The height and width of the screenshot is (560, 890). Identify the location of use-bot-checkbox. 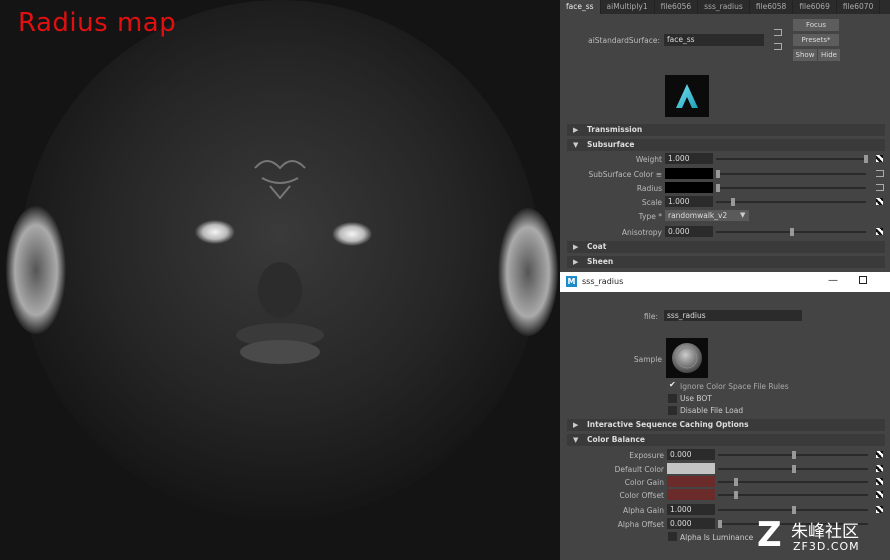
(672, 398).